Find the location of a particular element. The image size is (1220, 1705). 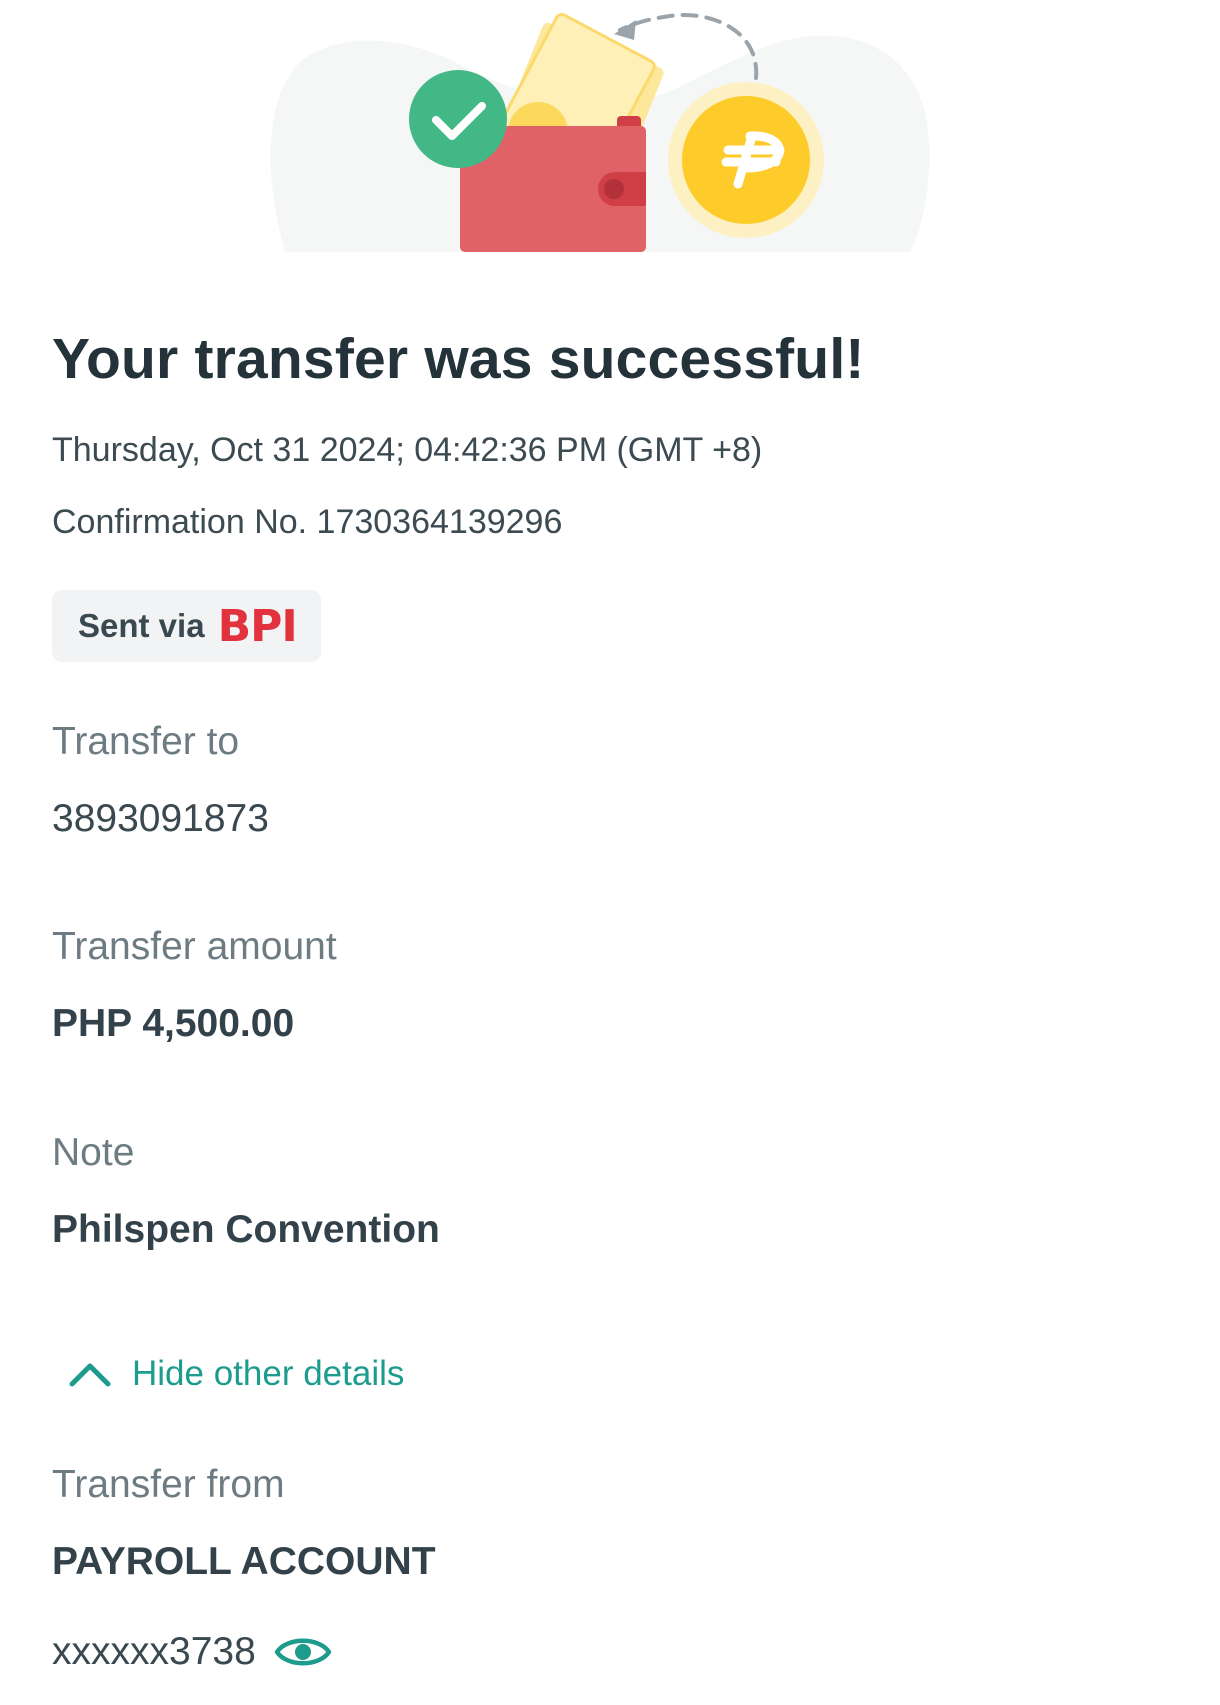

peso-coin-icon is located at coordinates (746, 160).